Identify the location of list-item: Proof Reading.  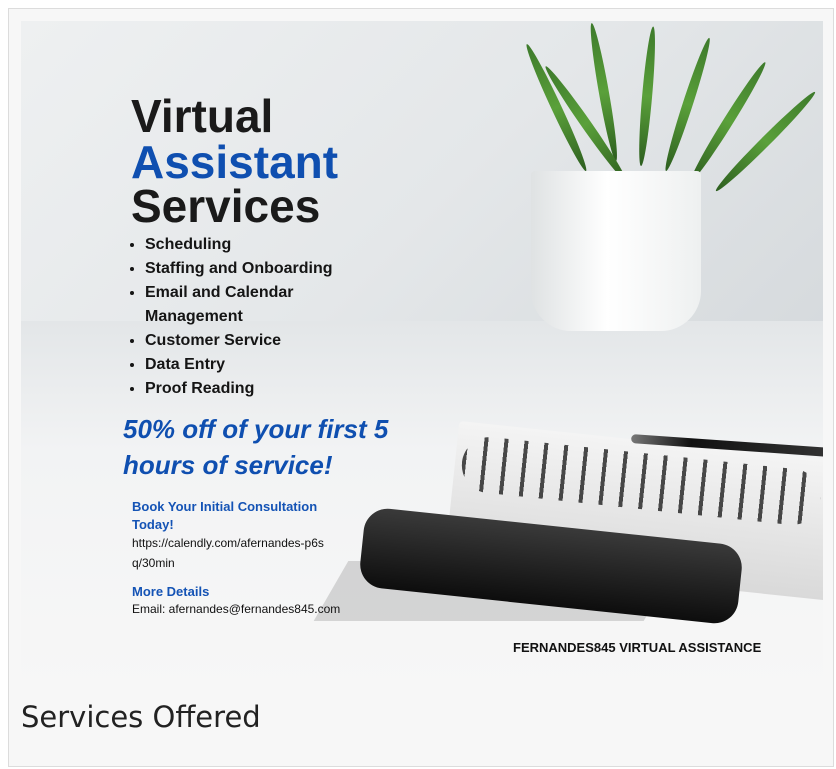
(265, 389).